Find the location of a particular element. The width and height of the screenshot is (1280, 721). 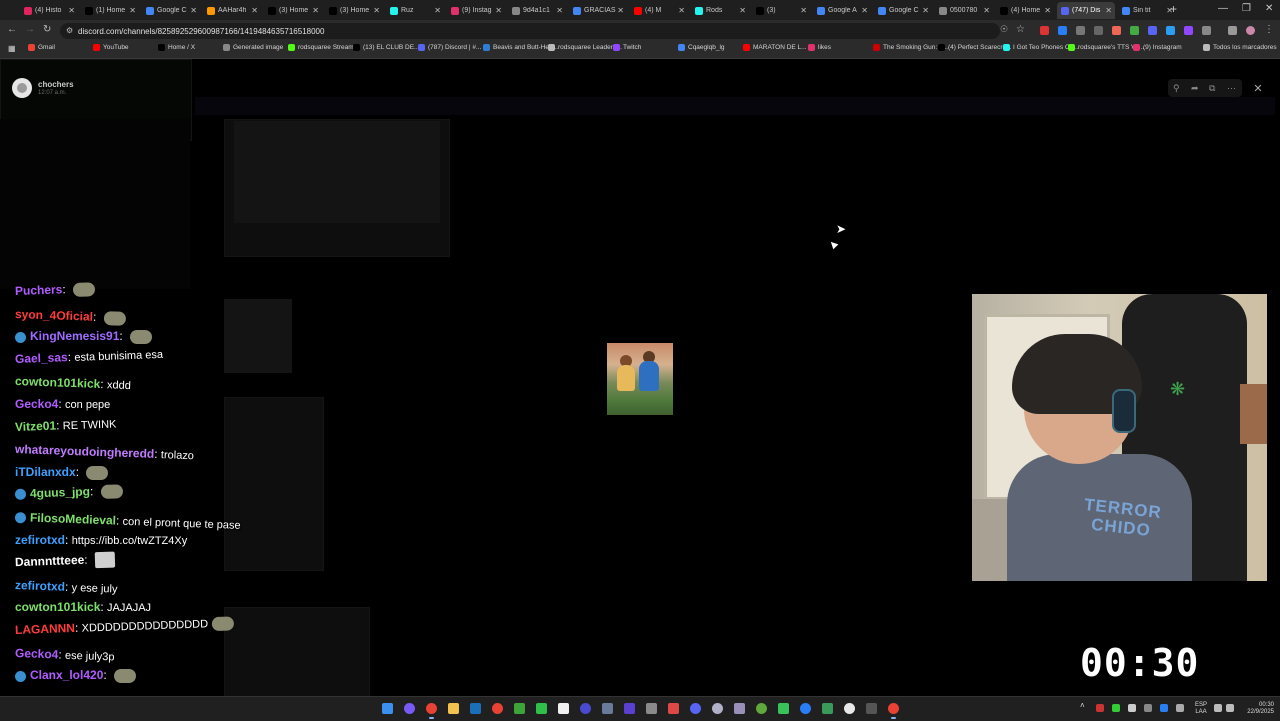

browser-tab: Ruz ✕ is located at coordinates (415, 10).